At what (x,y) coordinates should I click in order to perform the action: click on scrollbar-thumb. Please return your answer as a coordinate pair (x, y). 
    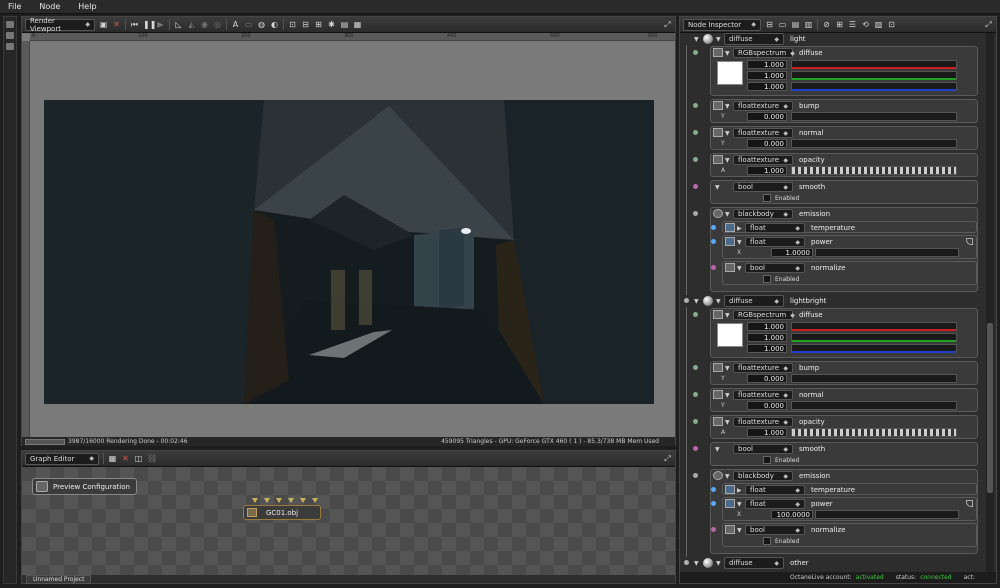
    Looking at the image, I should click on (990, 408).